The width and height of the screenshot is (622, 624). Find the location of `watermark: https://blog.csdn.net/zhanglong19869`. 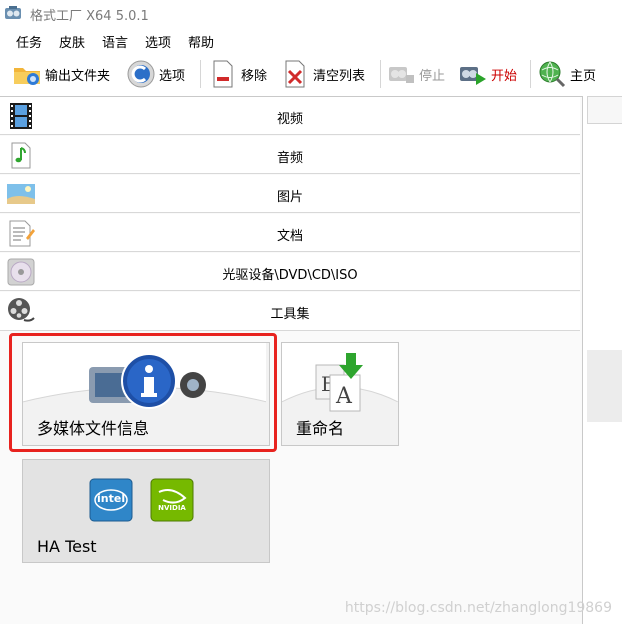

watermark: https://blog.csdn.net/zhanglong19869 is located at coordinates (478, 608).